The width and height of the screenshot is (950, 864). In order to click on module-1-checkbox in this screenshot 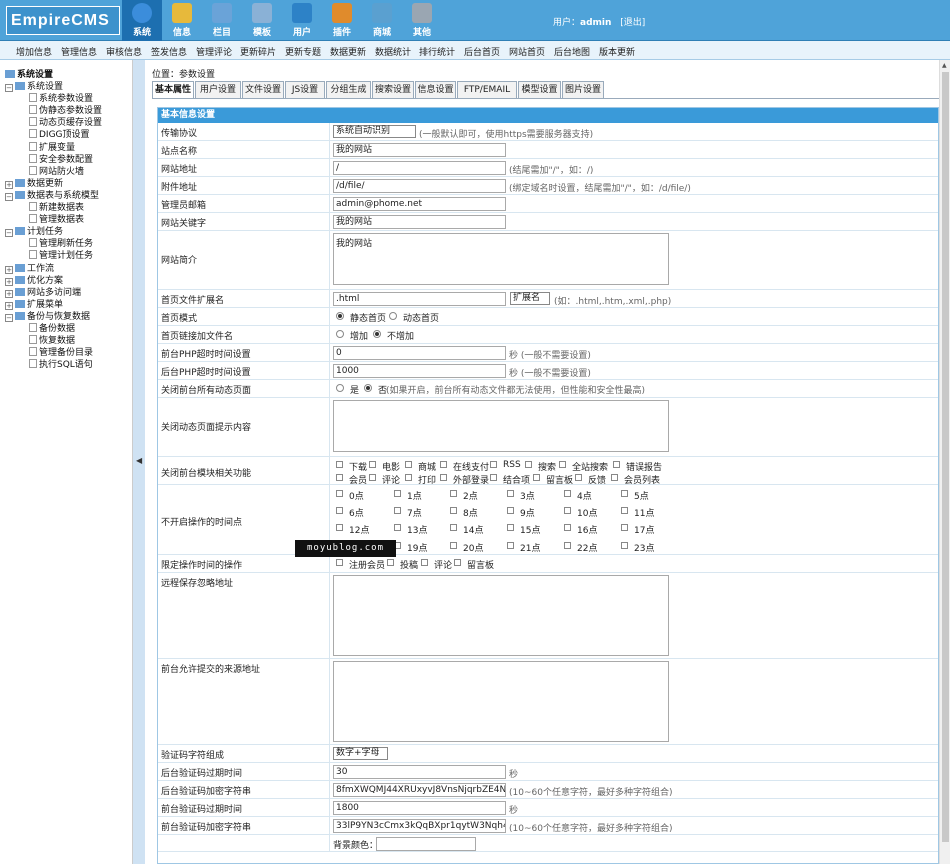, I will do `click(372, 464)`.